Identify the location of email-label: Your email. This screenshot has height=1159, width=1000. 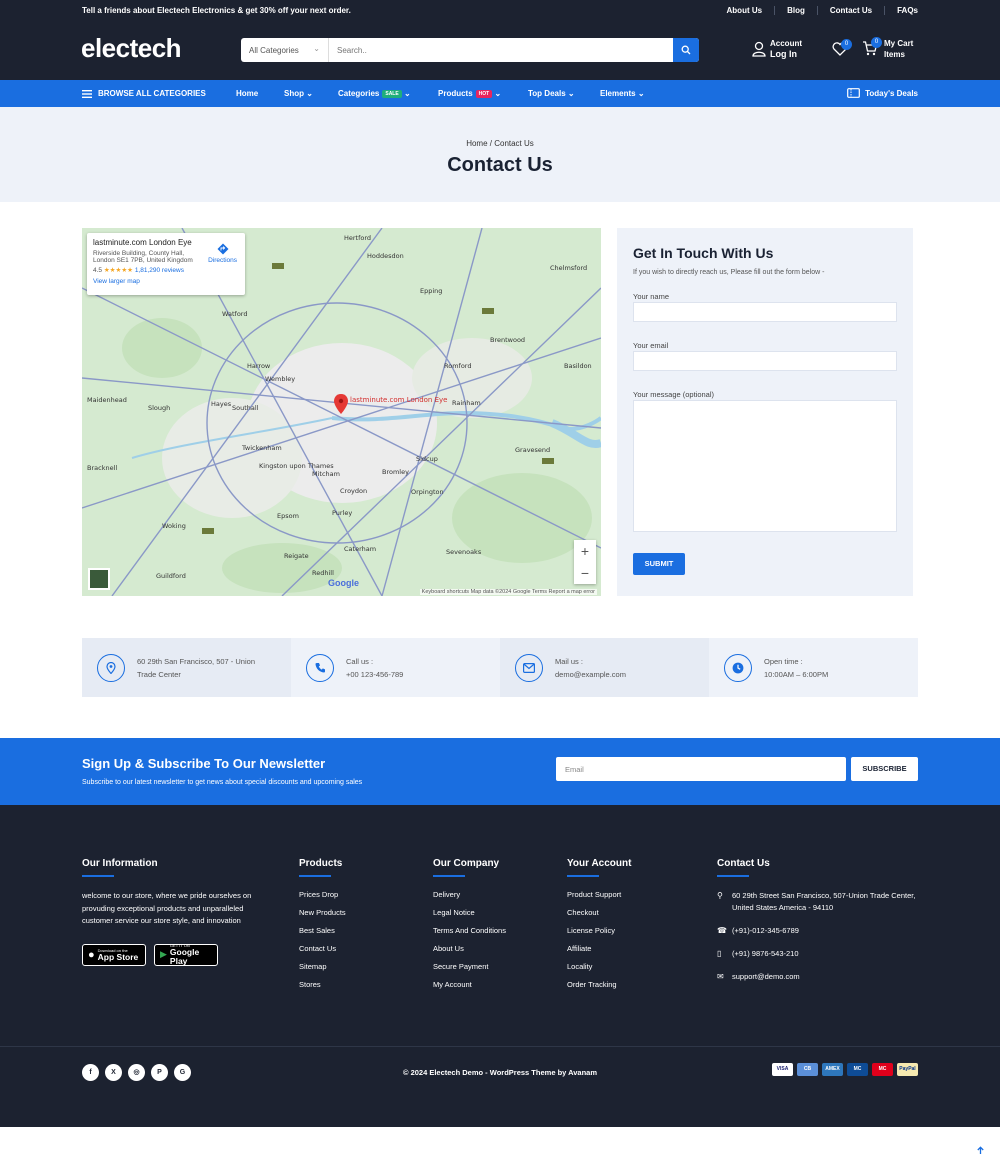
(651, 345).